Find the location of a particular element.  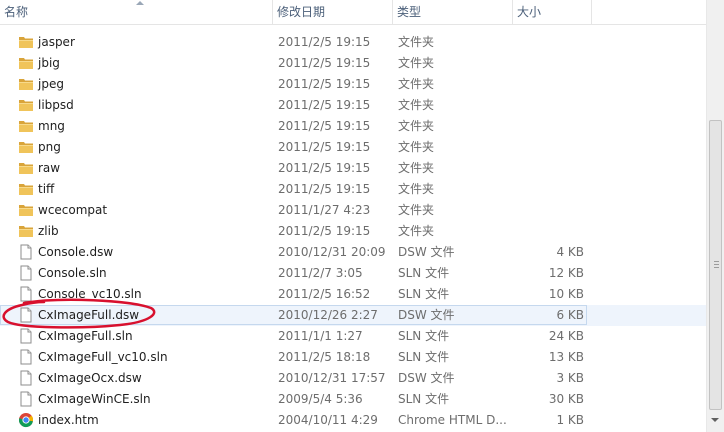

folder-row: mng 2011/2/5 19:15 文件夹 is located at coordinates (353, 126).